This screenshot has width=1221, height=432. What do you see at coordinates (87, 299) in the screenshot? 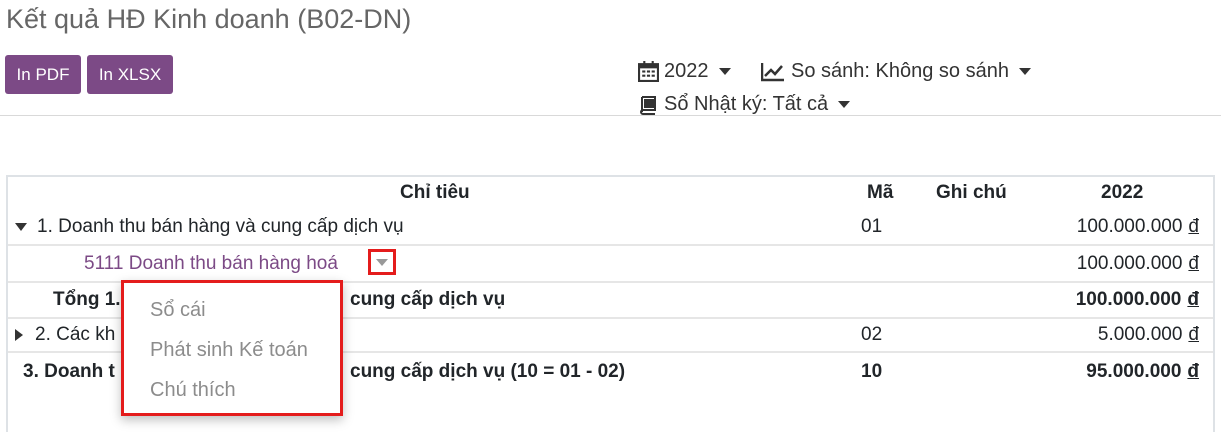
I see `total-row-label: Tổng 1.` at bounding box center [87, 299].